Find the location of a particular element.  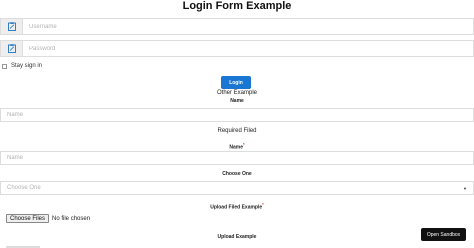

other-example-name-input is located at coordinates (237, 115).